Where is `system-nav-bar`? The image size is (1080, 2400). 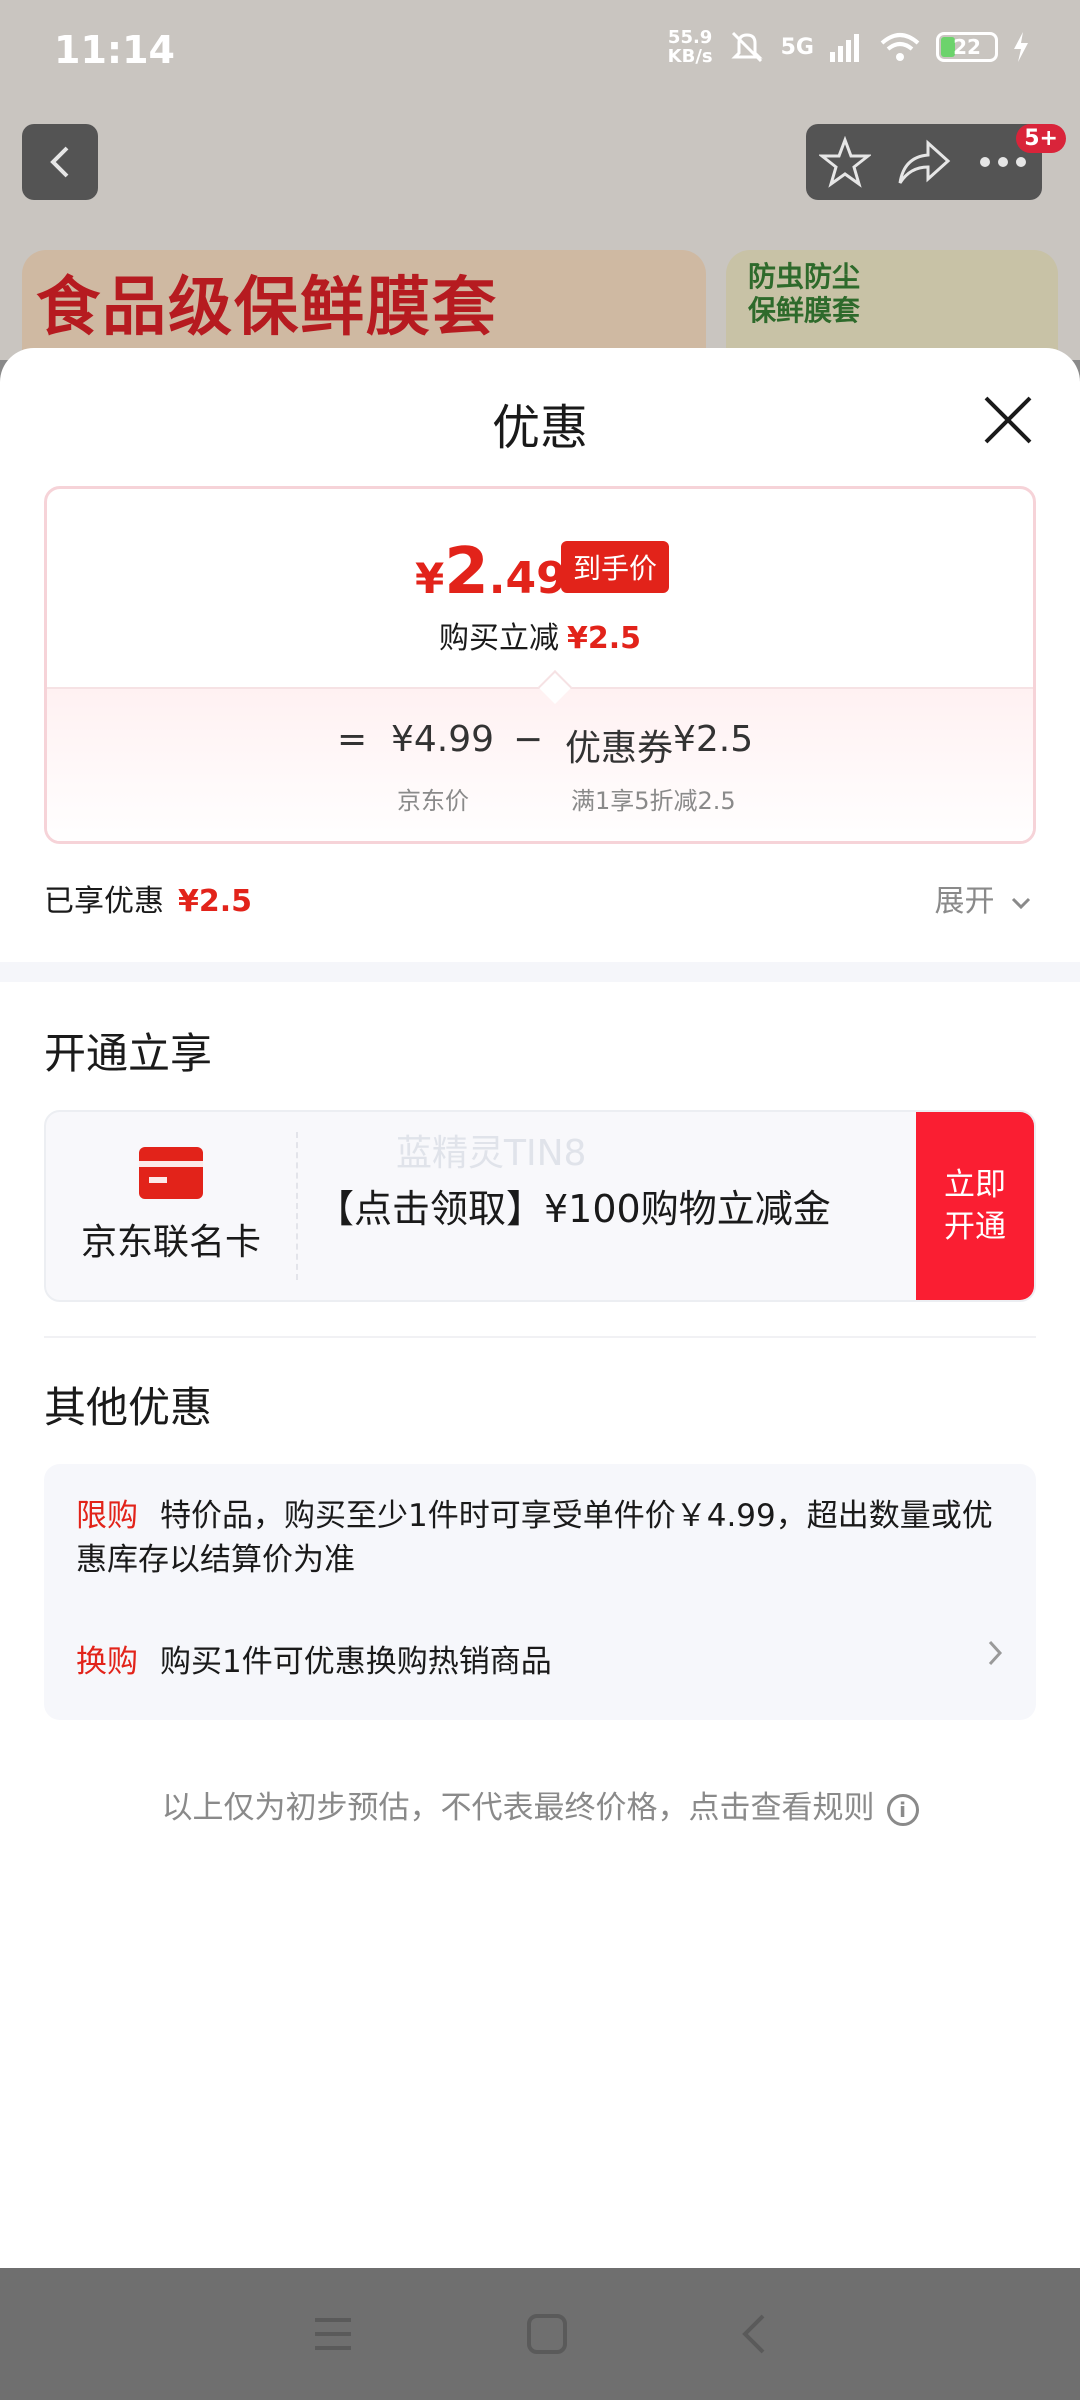
system-nav-bar is located at coordinates (540, 2334).